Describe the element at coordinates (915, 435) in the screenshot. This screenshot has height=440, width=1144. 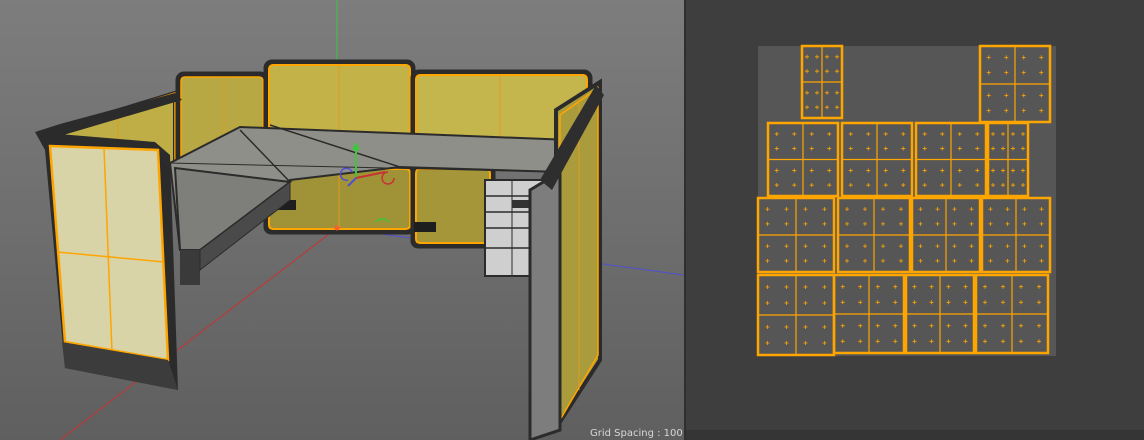
I see `uv-status-bar` at that location.